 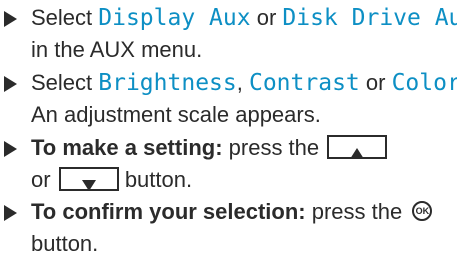 What do you see at coordinates (424, 83) in the screenshot?
I see `menu-option-color: Color` at bounding box center [424, 83].